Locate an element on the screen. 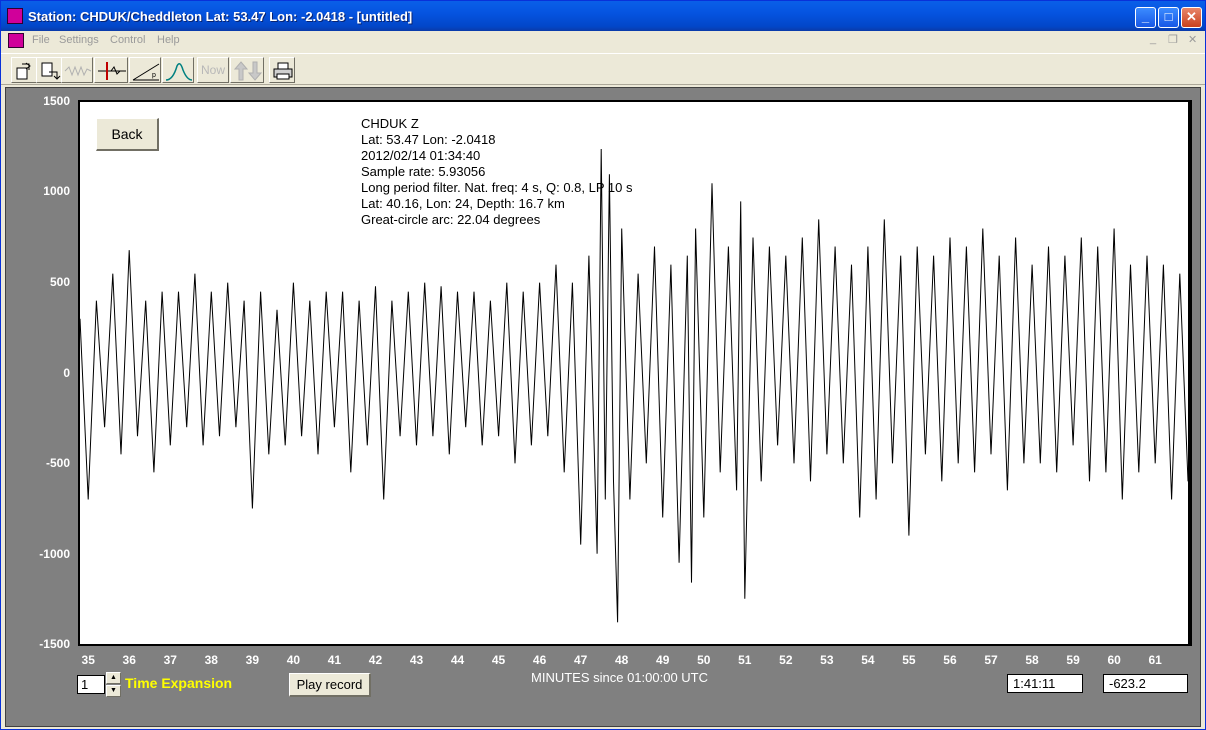 The height and width of the screenshot is (730, 1206). x-tick-label: 56 is located at coordinates (950, 660).